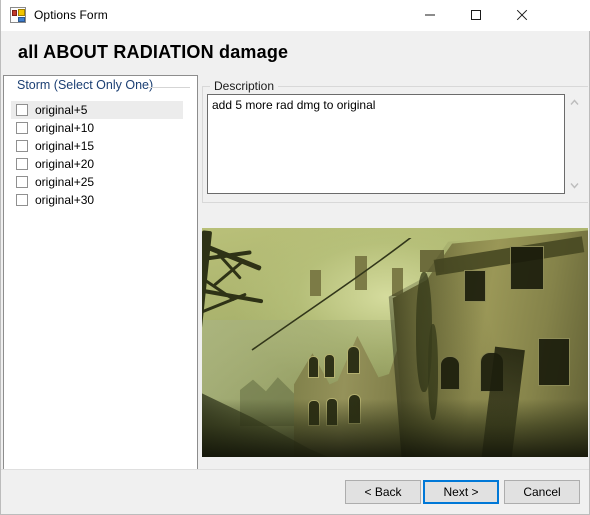  I want to click on window-pane, so click(313, 367).